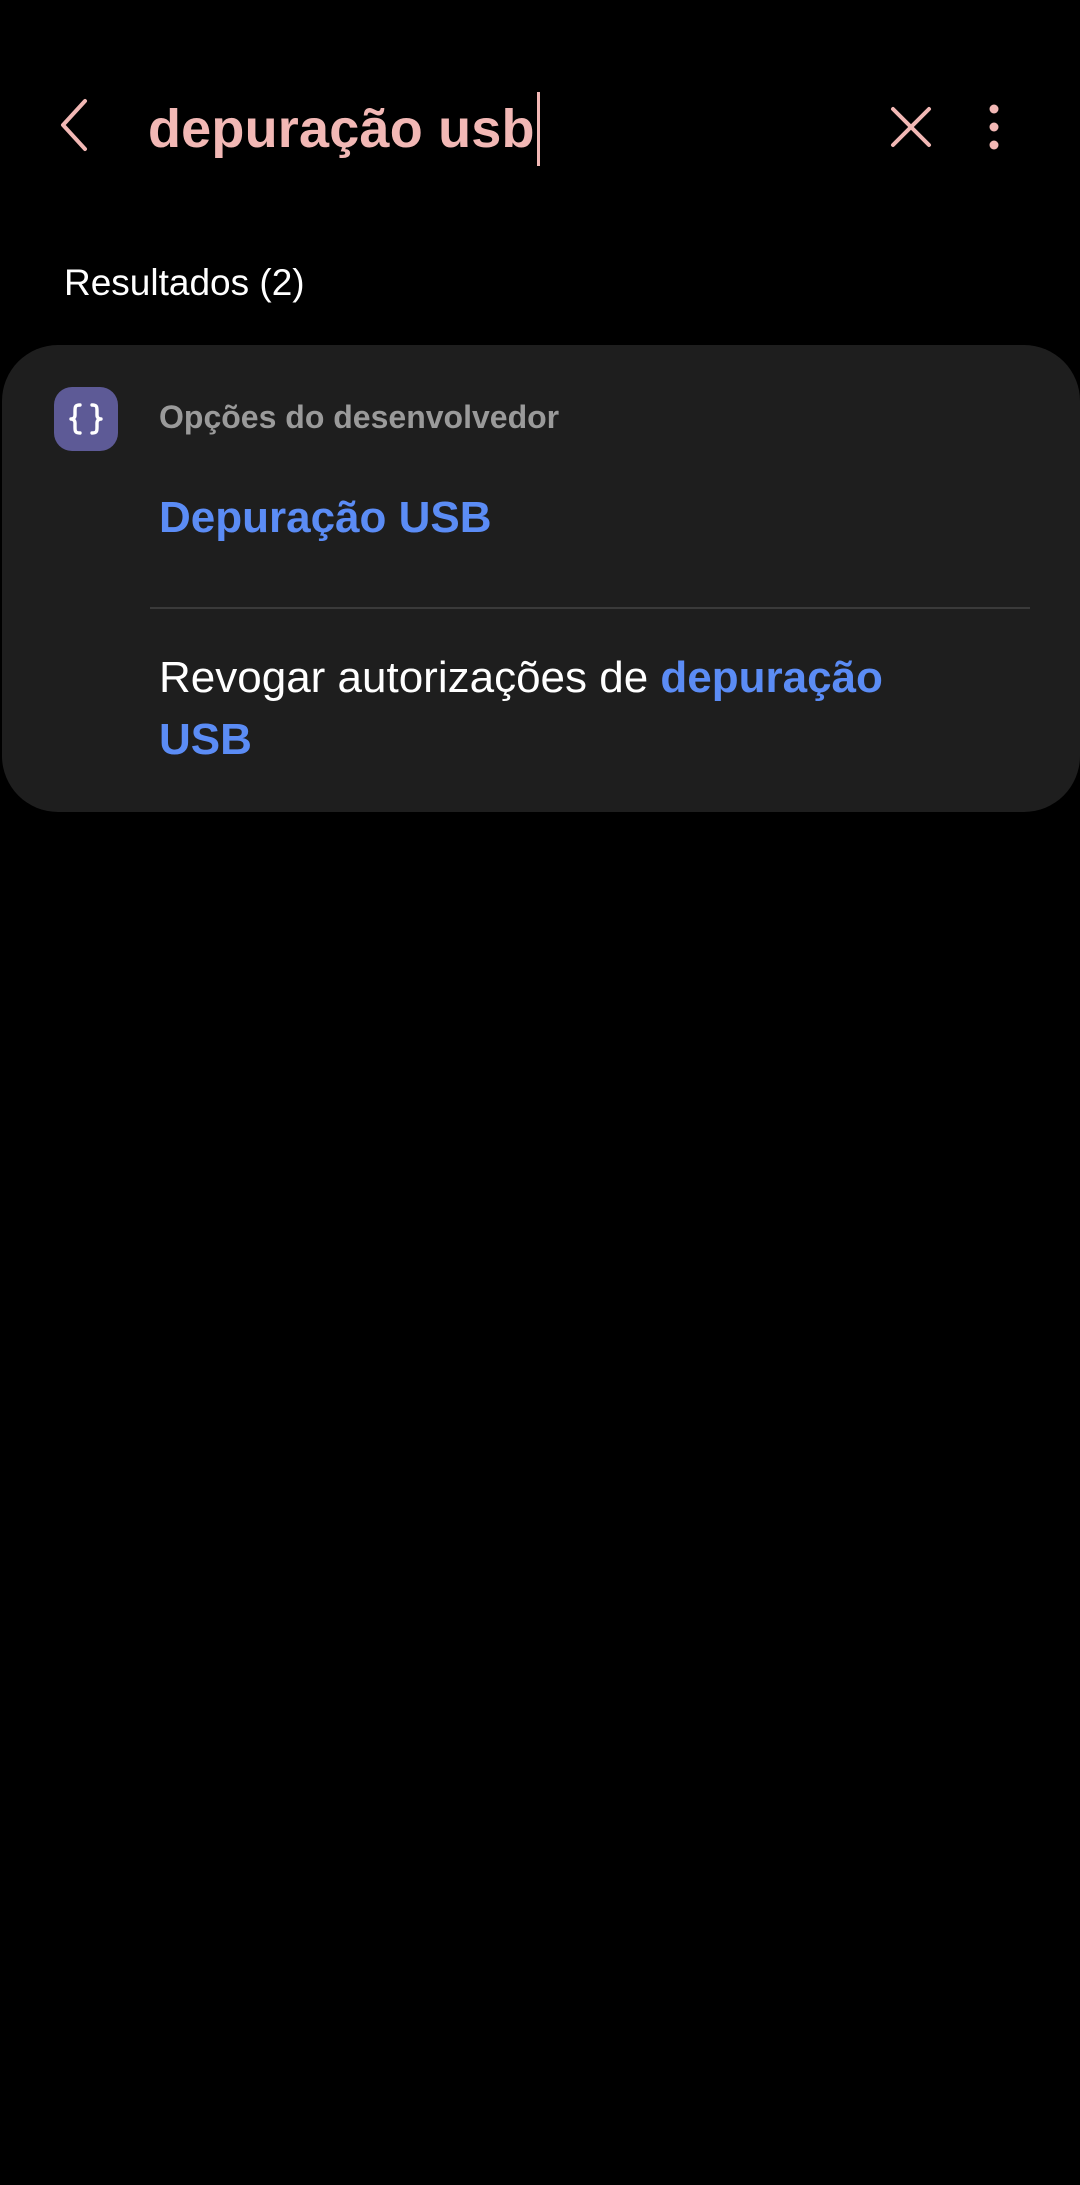 The height and width of the screenshot is (2185, 1080). Describe the element at coordinates (590, 608) in the screenshot. I see `divider` at that location.